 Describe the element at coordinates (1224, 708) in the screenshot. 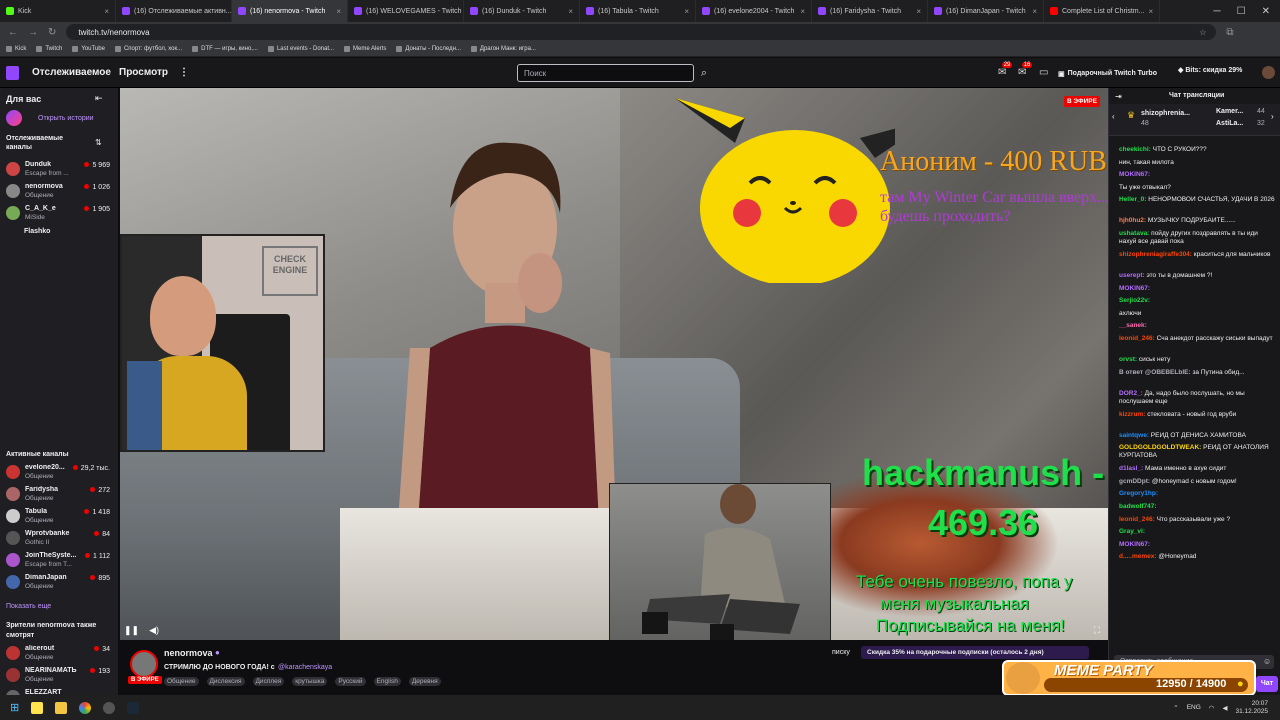

I see `speaker-icon: ◀` at that location.